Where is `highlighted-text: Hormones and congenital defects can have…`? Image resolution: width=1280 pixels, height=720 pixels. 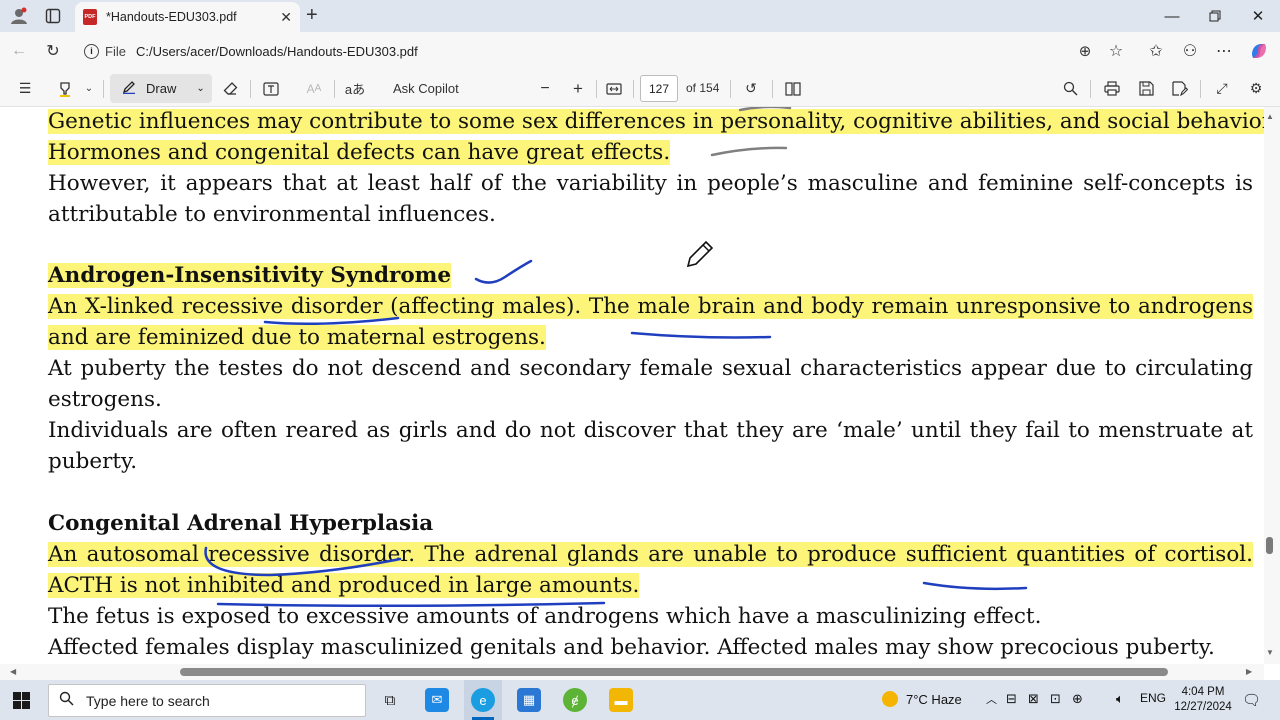
highlighted-text: Hormones and congenital defects can have… is located at coordinates (359, 152).